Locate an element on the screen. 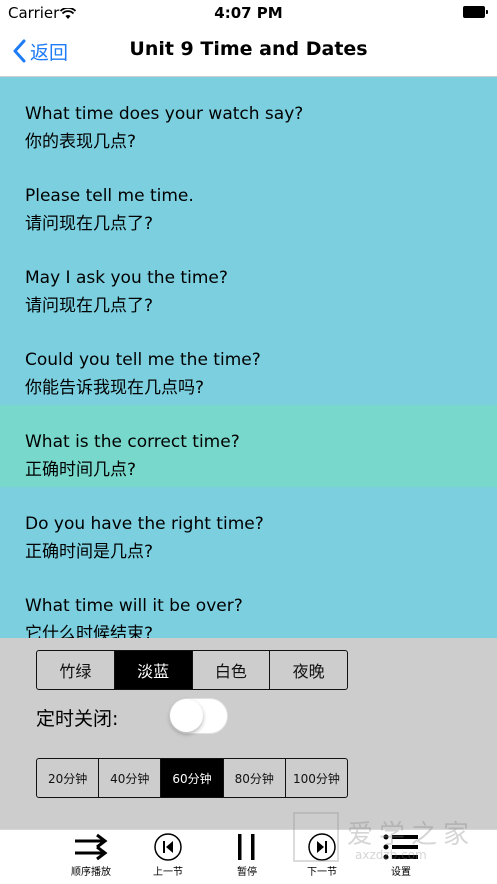  timer-option-80: 80分钟 is located at coordinates (253, 778).